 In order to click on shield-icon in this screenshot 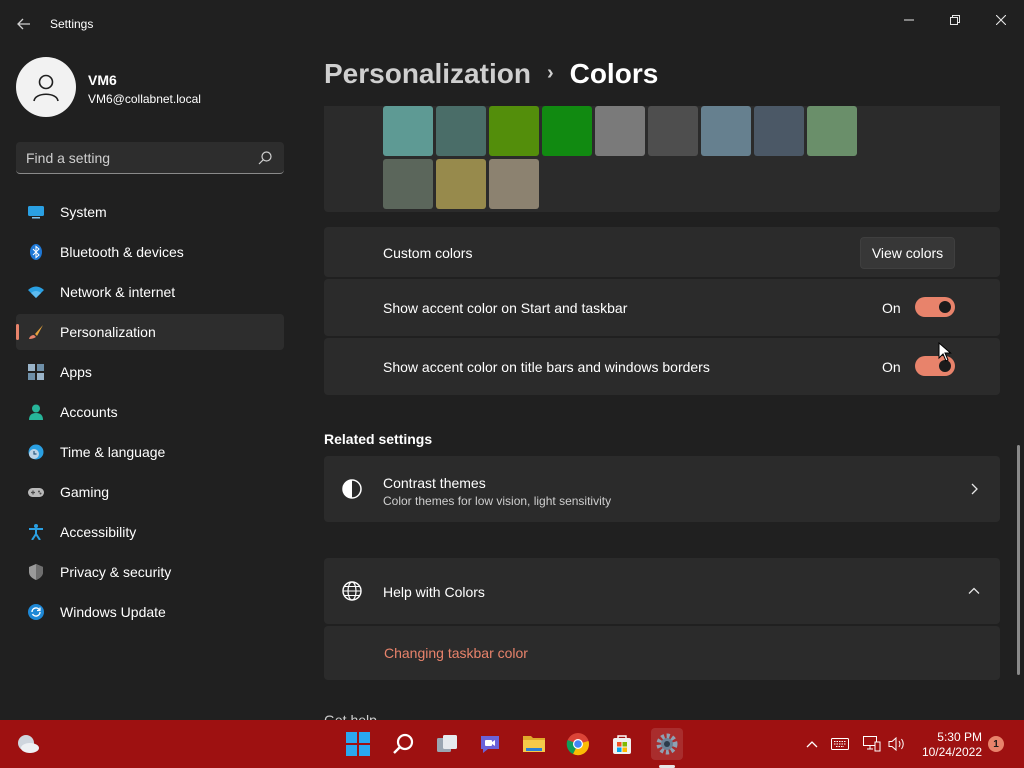, I will do `click(36, 572)`.